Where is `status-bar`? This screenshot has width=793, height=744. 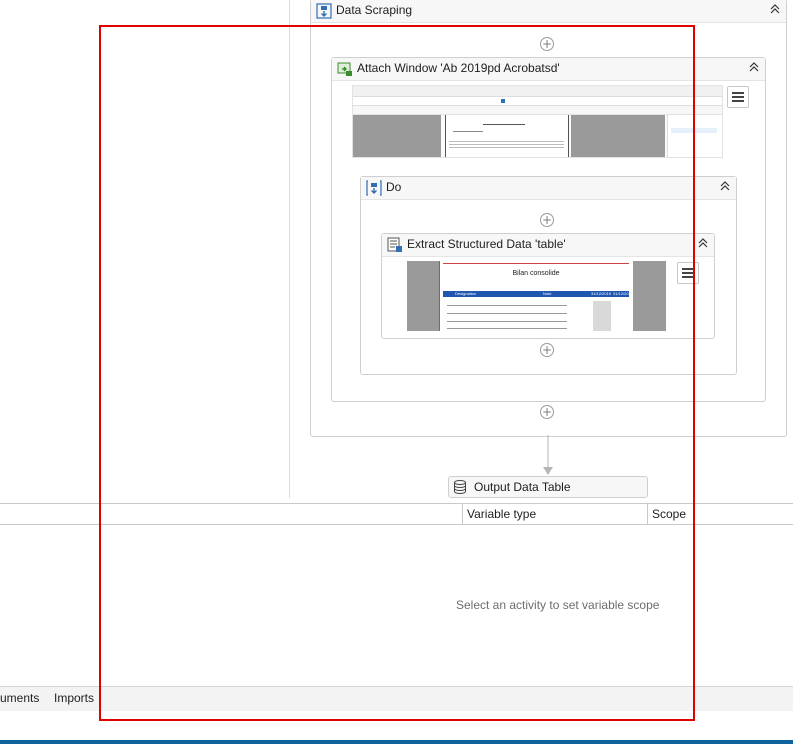
status-bar is located at coordinates (396, 742).